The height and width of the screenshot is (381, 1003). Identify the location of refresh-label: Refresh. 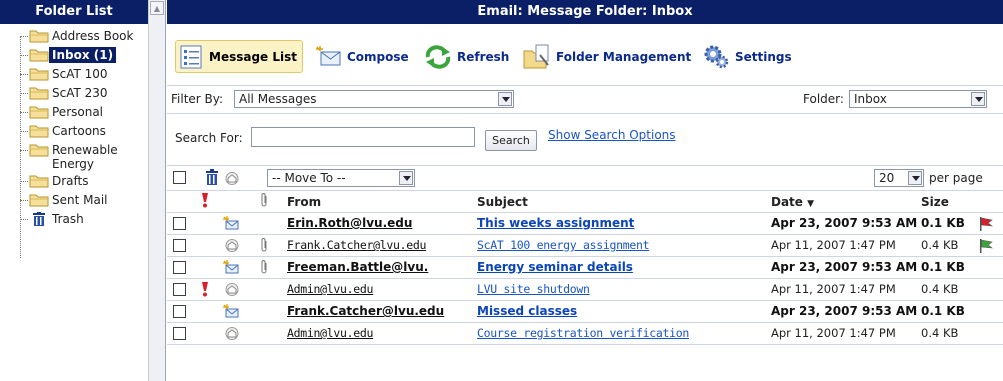
(483, 56).